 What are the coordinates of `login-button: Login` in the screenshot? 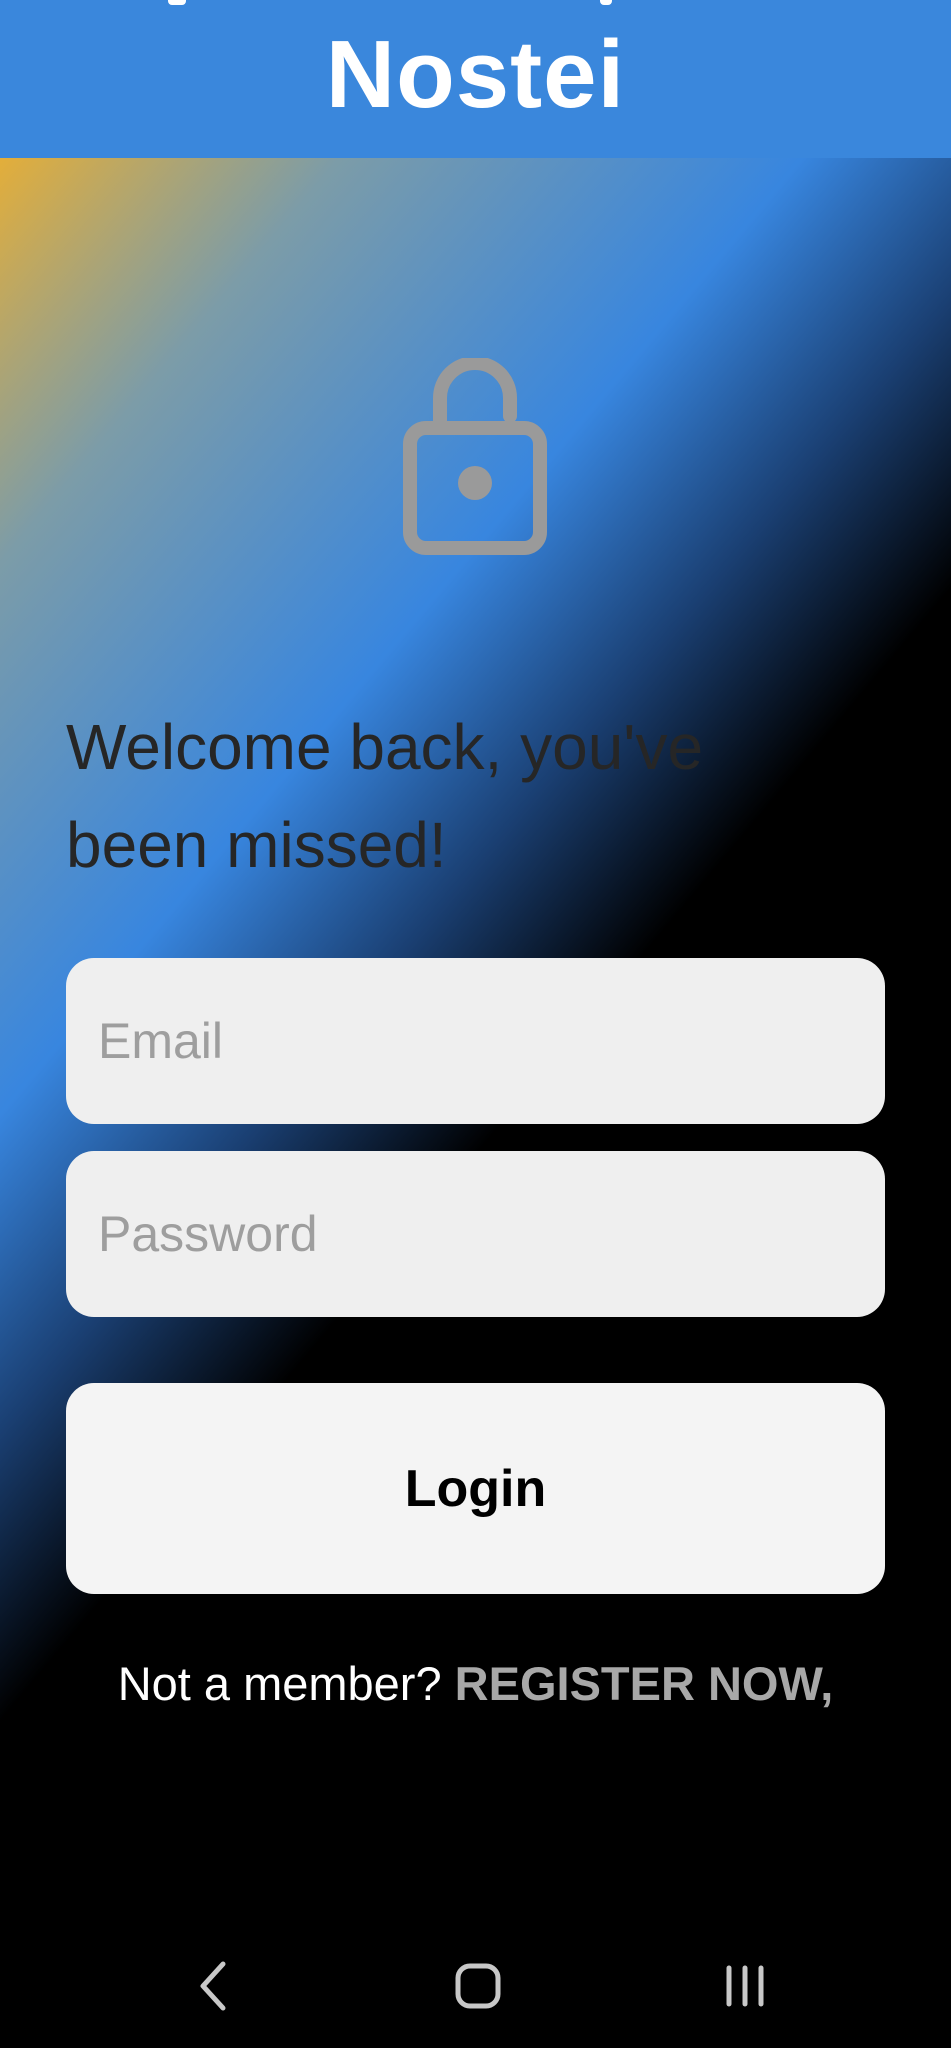 It's located at (475, 1488).